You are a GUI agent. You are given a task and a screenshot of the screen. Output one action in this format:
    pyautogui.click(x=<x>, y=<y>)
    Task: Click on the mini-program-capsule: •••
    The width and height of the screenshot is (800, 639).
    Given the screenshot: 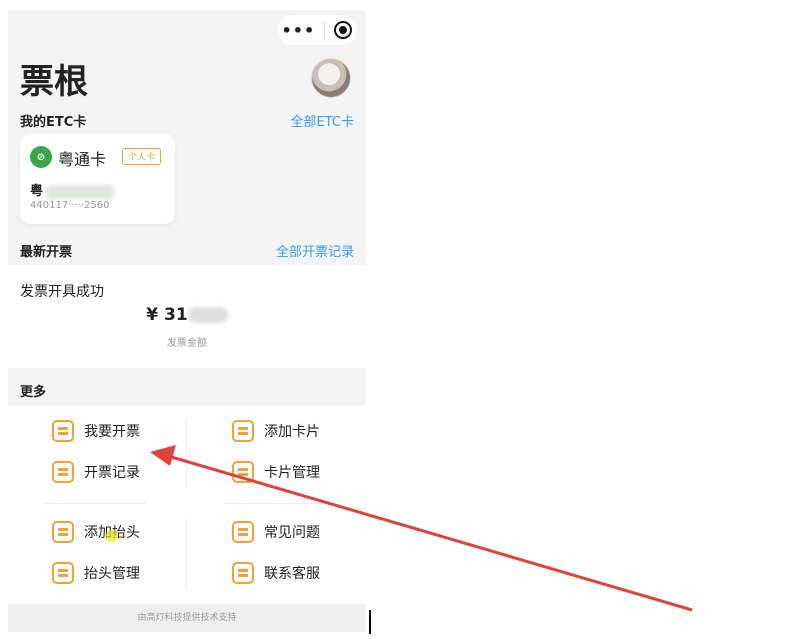 What is the action you would take?
    pyautogui.click(x=317, y=30)
    